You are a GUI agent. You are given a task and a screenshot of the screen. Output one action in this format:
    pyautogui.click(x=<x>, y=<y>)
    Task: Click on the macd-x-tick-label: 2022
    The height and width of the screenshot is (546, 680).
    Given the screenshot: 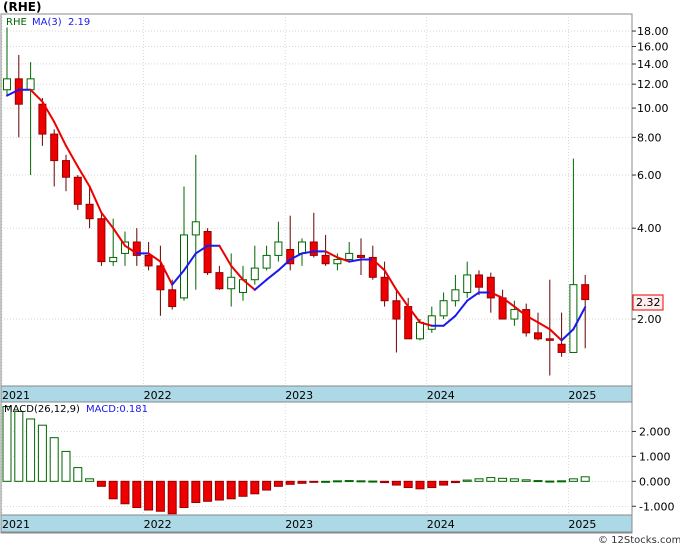 What is the action you would take?
    pyautogui.click(x=158, y=524)
    